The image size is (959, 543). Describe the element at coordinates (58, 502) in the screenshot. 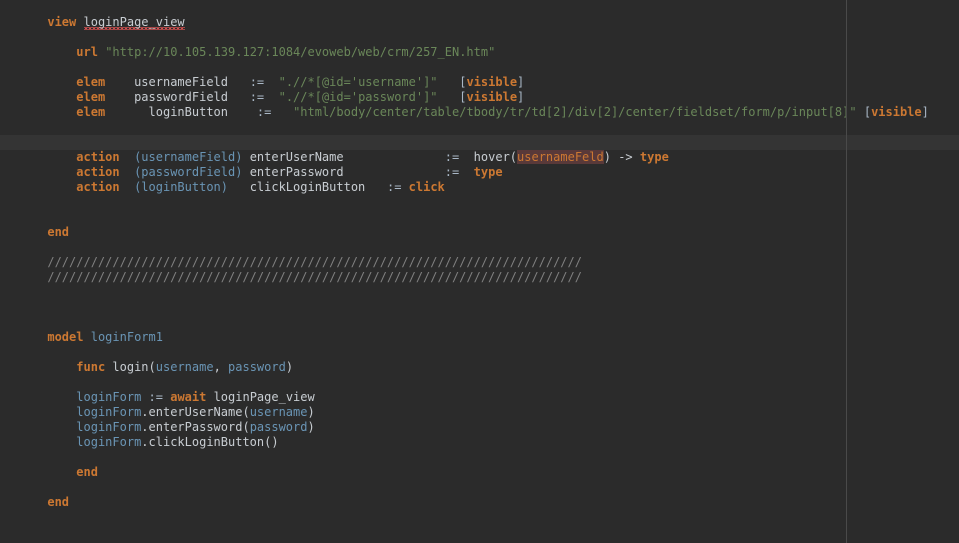

I see `keyword-end-model: end` at that location.